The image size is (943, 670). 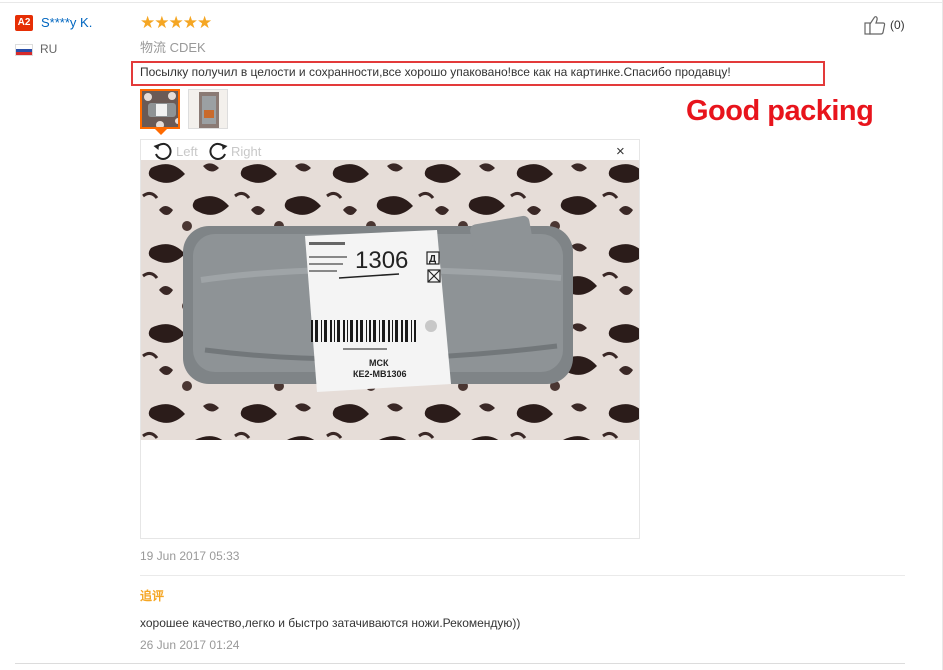 What do you see at coordinates (24, 23) in the screenshot?
I see `user-level-badge: A2` at bounding box center [24, 23].